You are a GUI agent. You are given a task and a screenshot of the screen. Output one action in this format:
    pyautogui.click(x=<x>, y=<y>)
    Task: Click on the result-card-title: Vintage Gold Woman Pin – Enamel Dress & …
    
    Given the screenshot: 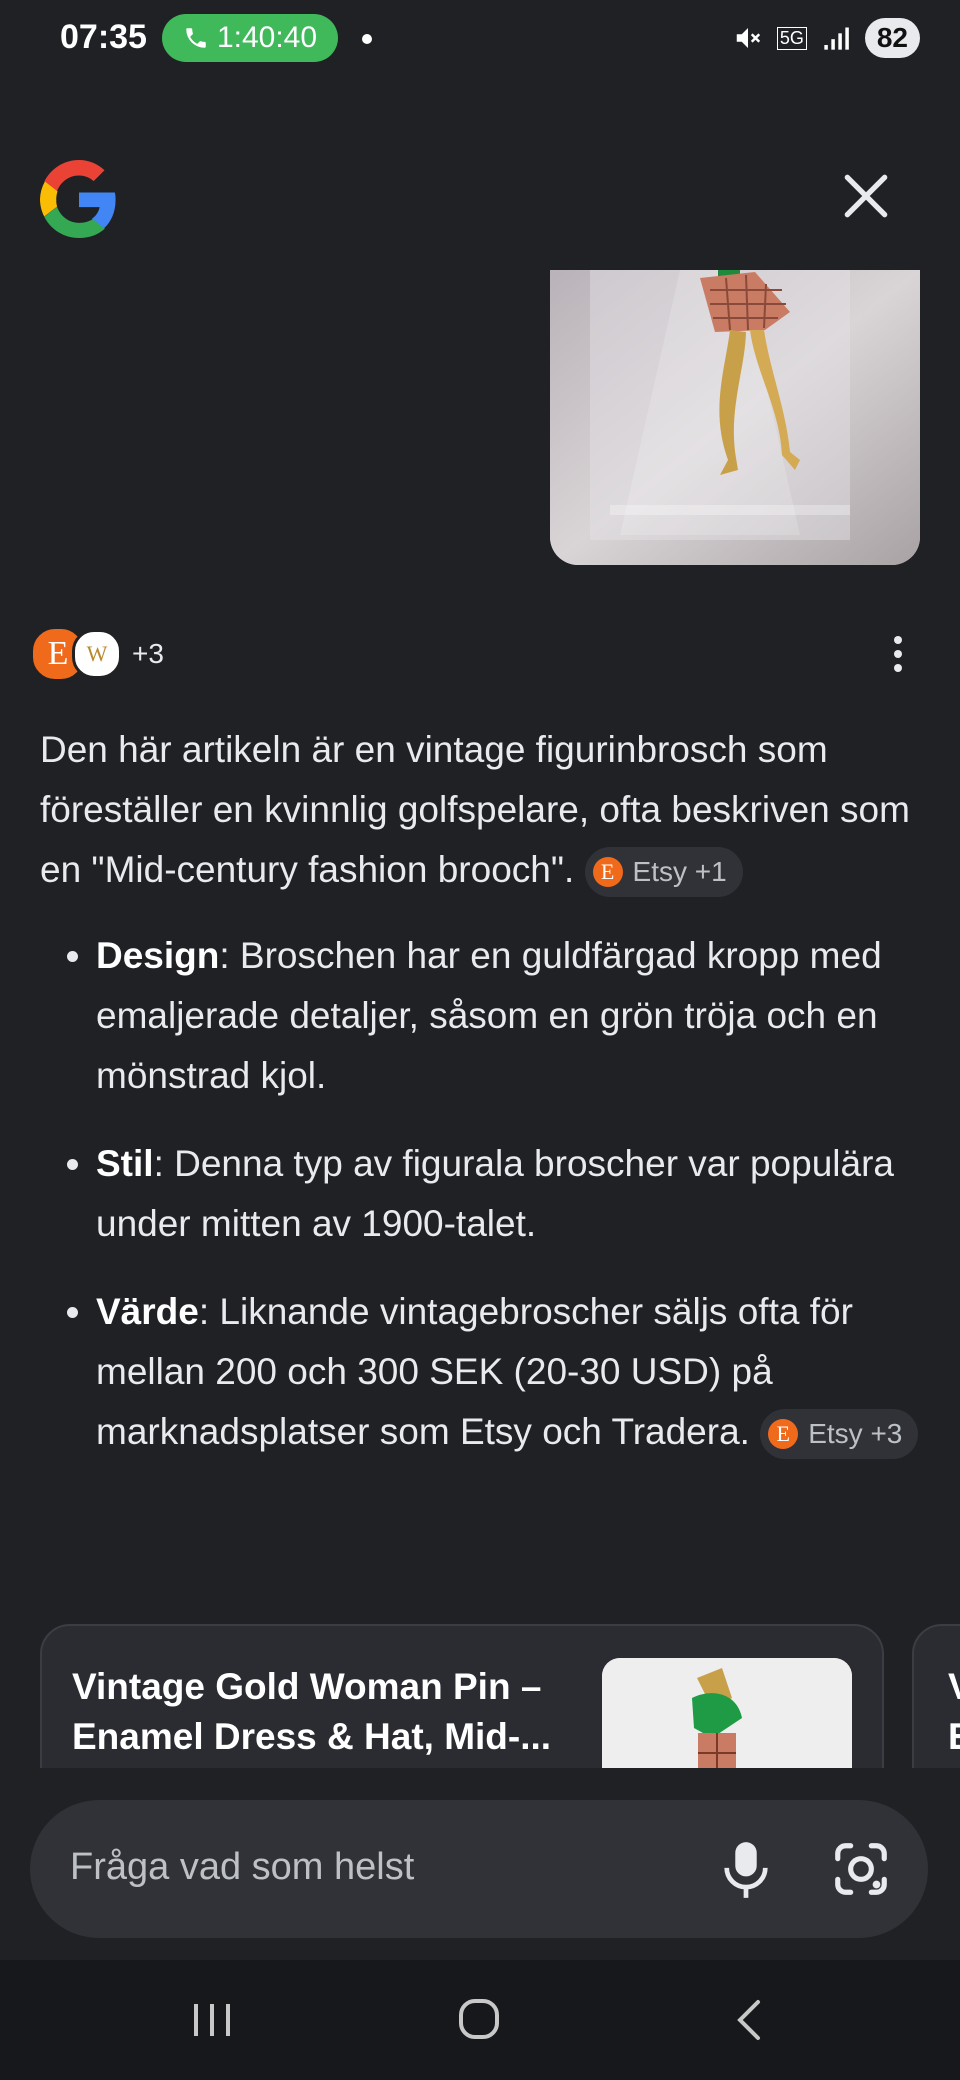 What is the action you would take?
    pyautogui.click(x=312, y=1711)
    